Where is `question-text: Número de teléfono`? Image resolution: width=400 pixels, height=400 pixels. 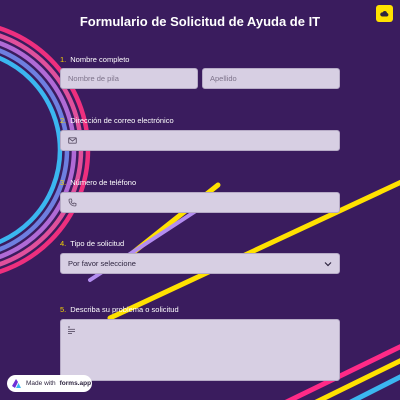 question-text: Número de teléfono is located at coordinates (103, 182).